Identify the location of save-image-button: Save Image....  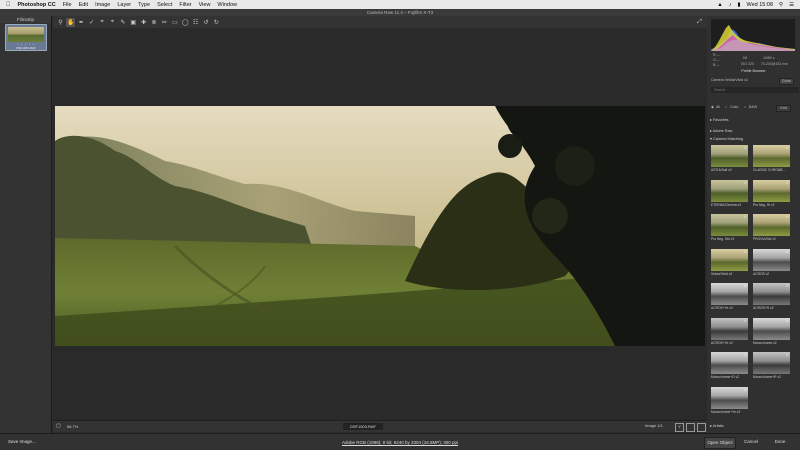
(22, 442).